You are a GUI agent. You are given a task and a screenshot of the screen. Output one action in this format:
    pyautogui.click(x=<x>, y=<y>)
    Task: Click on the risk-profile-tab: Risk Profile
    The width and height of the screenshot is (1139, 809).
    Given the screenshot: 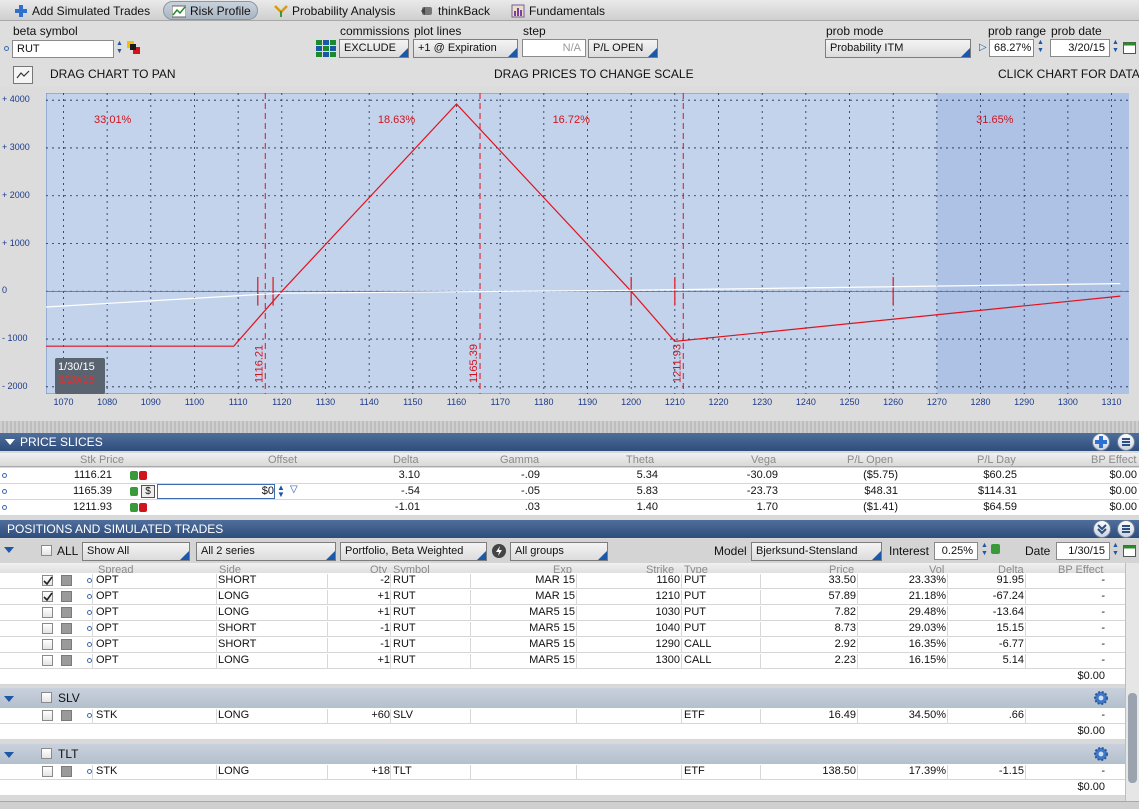 What is the action you would take?
    pyautogui.click(x=210, y=10)
    